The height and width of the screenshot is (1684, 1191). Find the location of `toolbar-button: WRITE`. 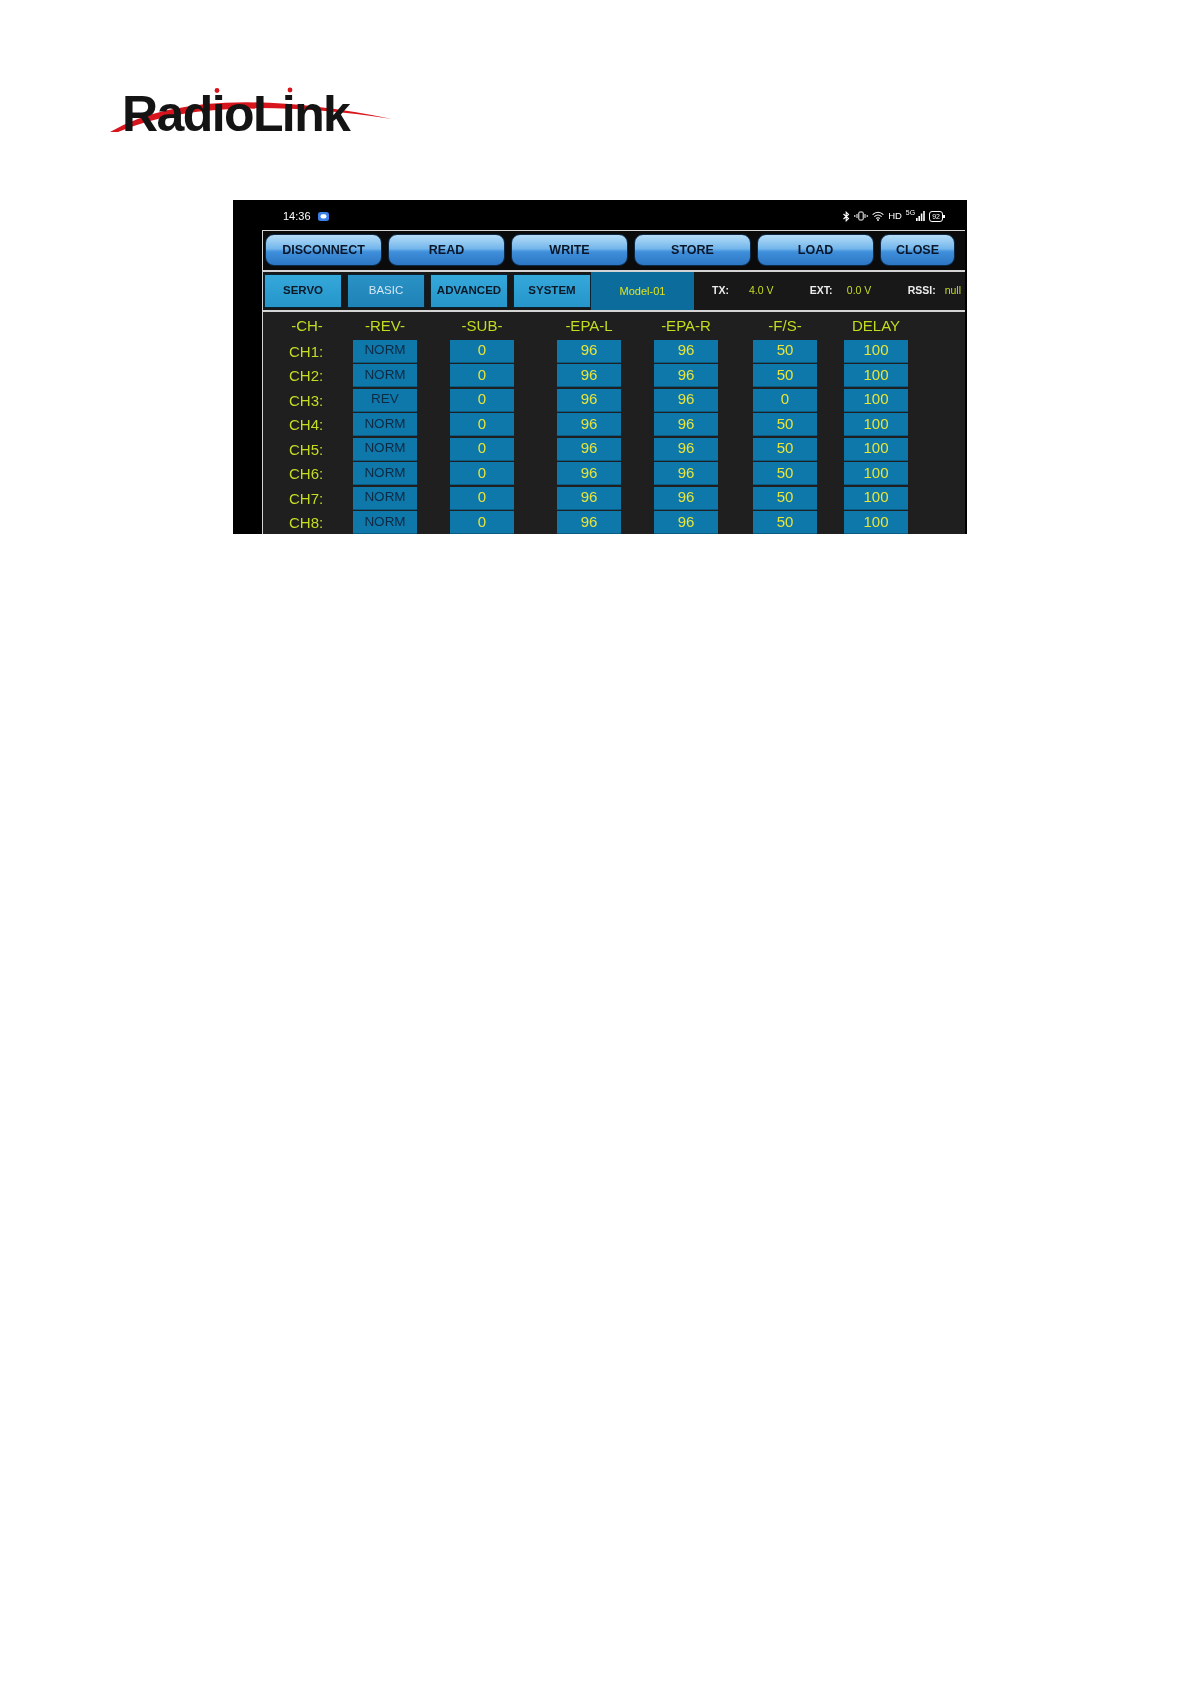

toolbar-button: WRITE is located at coordinates (569, 250).